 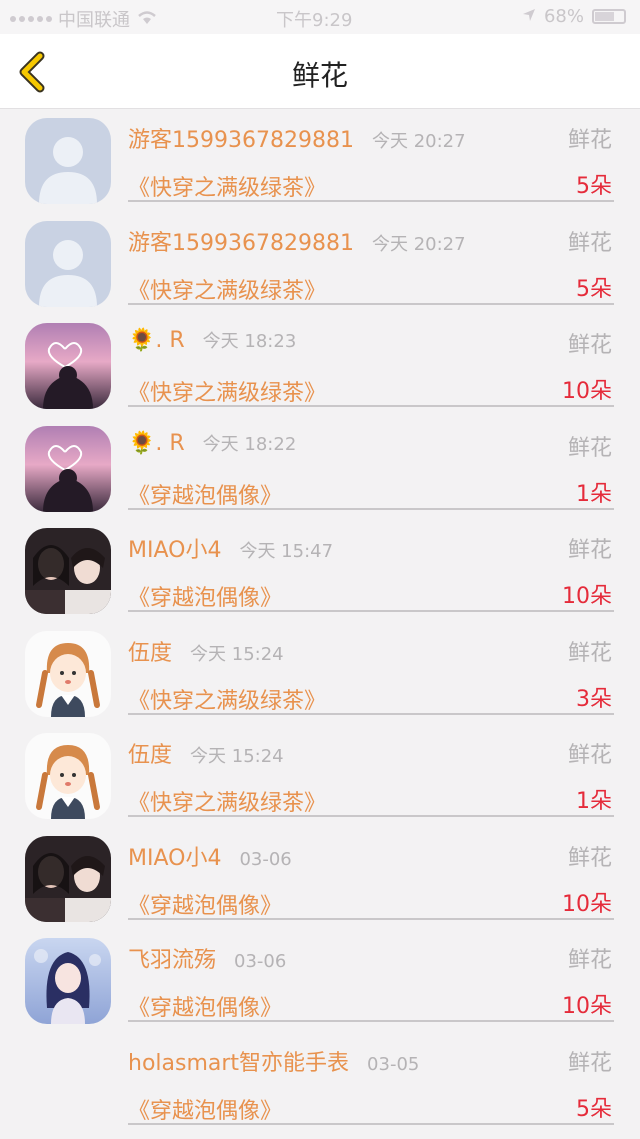 I want to click on signal-icon, so click(x=31, y=19).